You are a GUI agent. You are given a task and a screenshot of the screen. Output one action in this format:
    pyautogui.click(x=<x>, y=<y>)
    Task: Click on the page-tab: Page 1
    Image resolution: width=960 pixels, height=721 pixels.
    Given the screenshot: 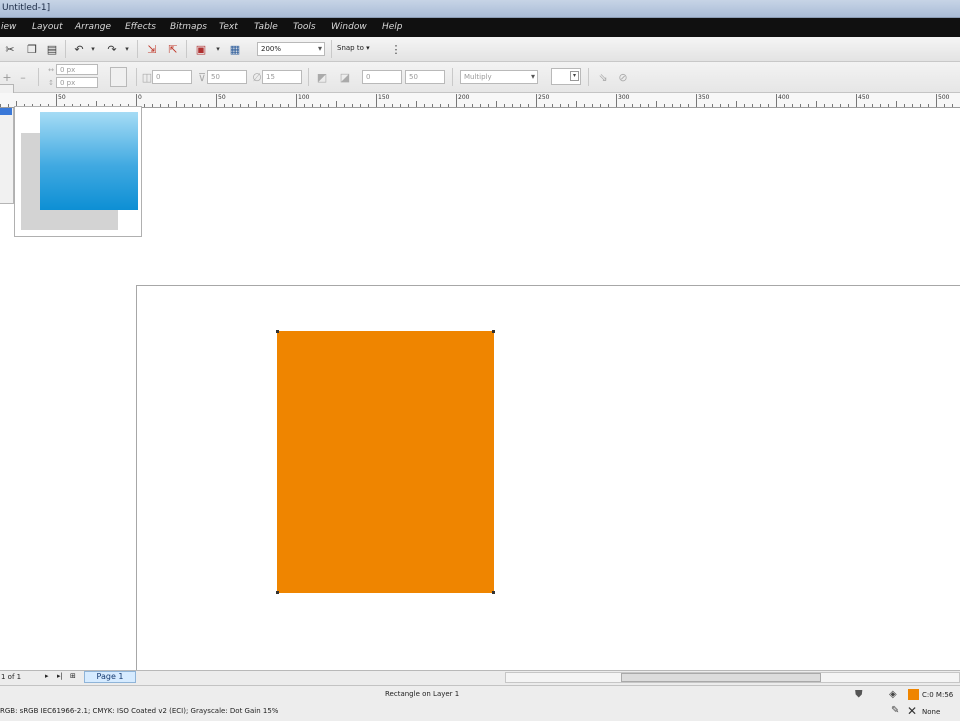 What is the action you would take?
    pyautogui.click(x=110, y=677)
    